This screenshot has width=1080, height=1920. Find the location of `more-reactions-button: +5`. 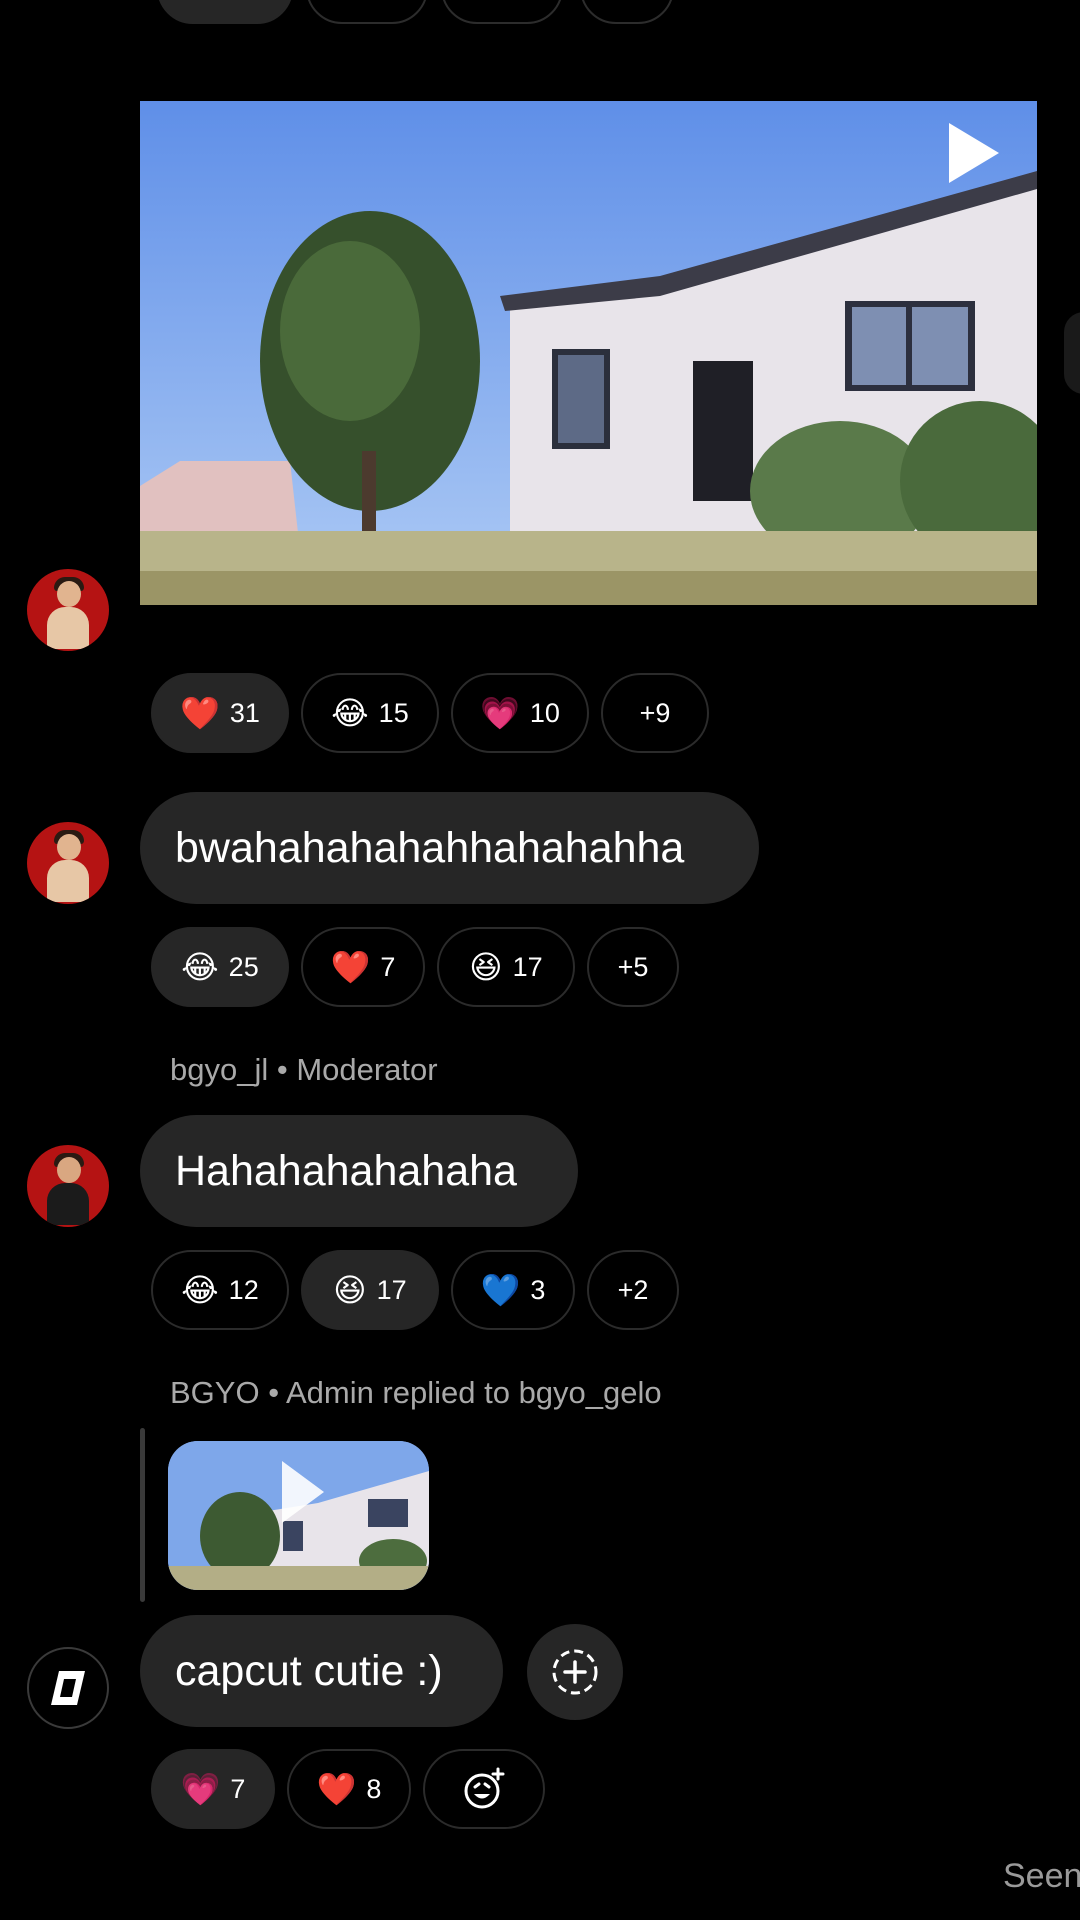

more-reactions-button: +5 is located at coordinates (633, 967).